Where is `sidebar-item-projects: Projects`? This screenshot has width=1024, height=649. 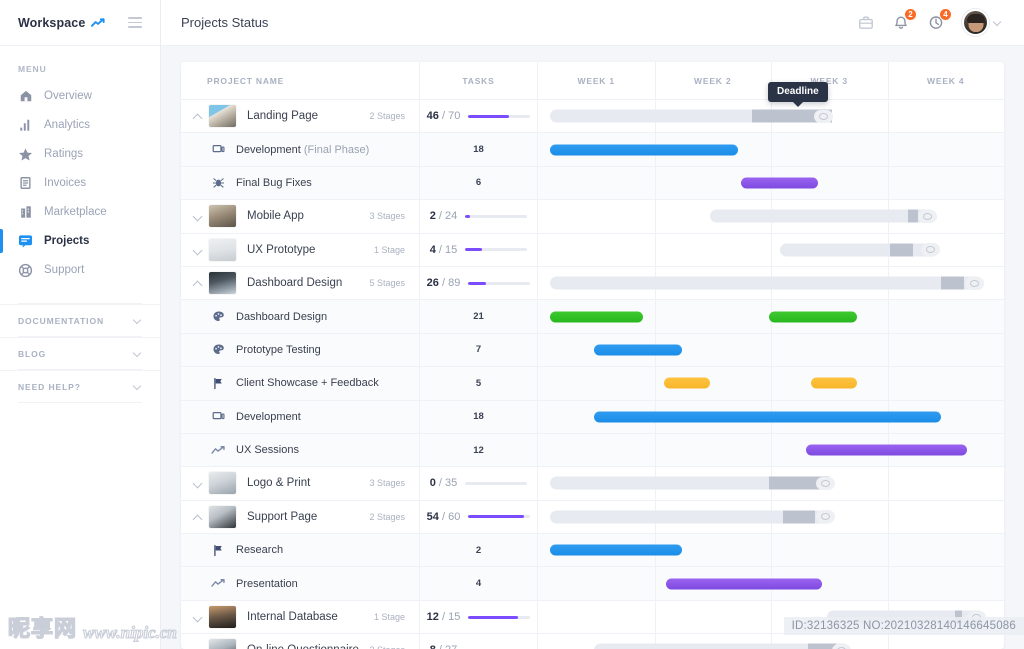 sidebar-item-projects: Projects is located at coordinates (80, 241).